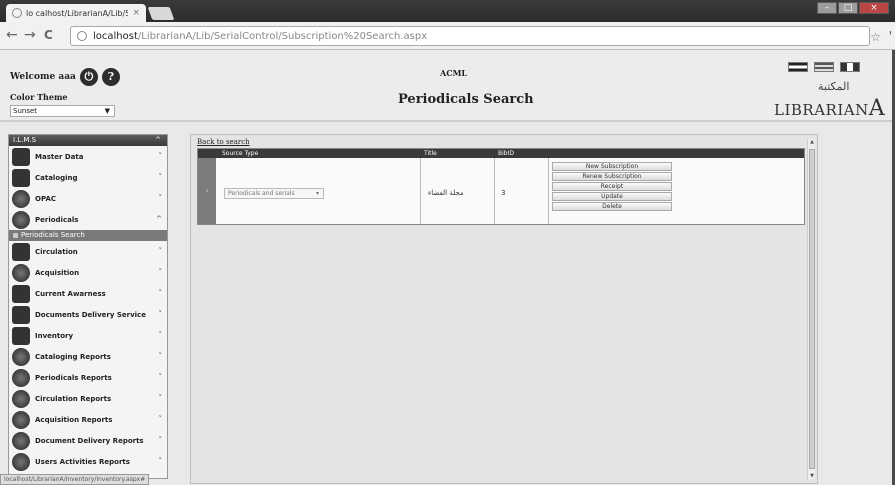  I want to click on sidebar-item: Document Delivery Reports ˅, so click(88, 440).